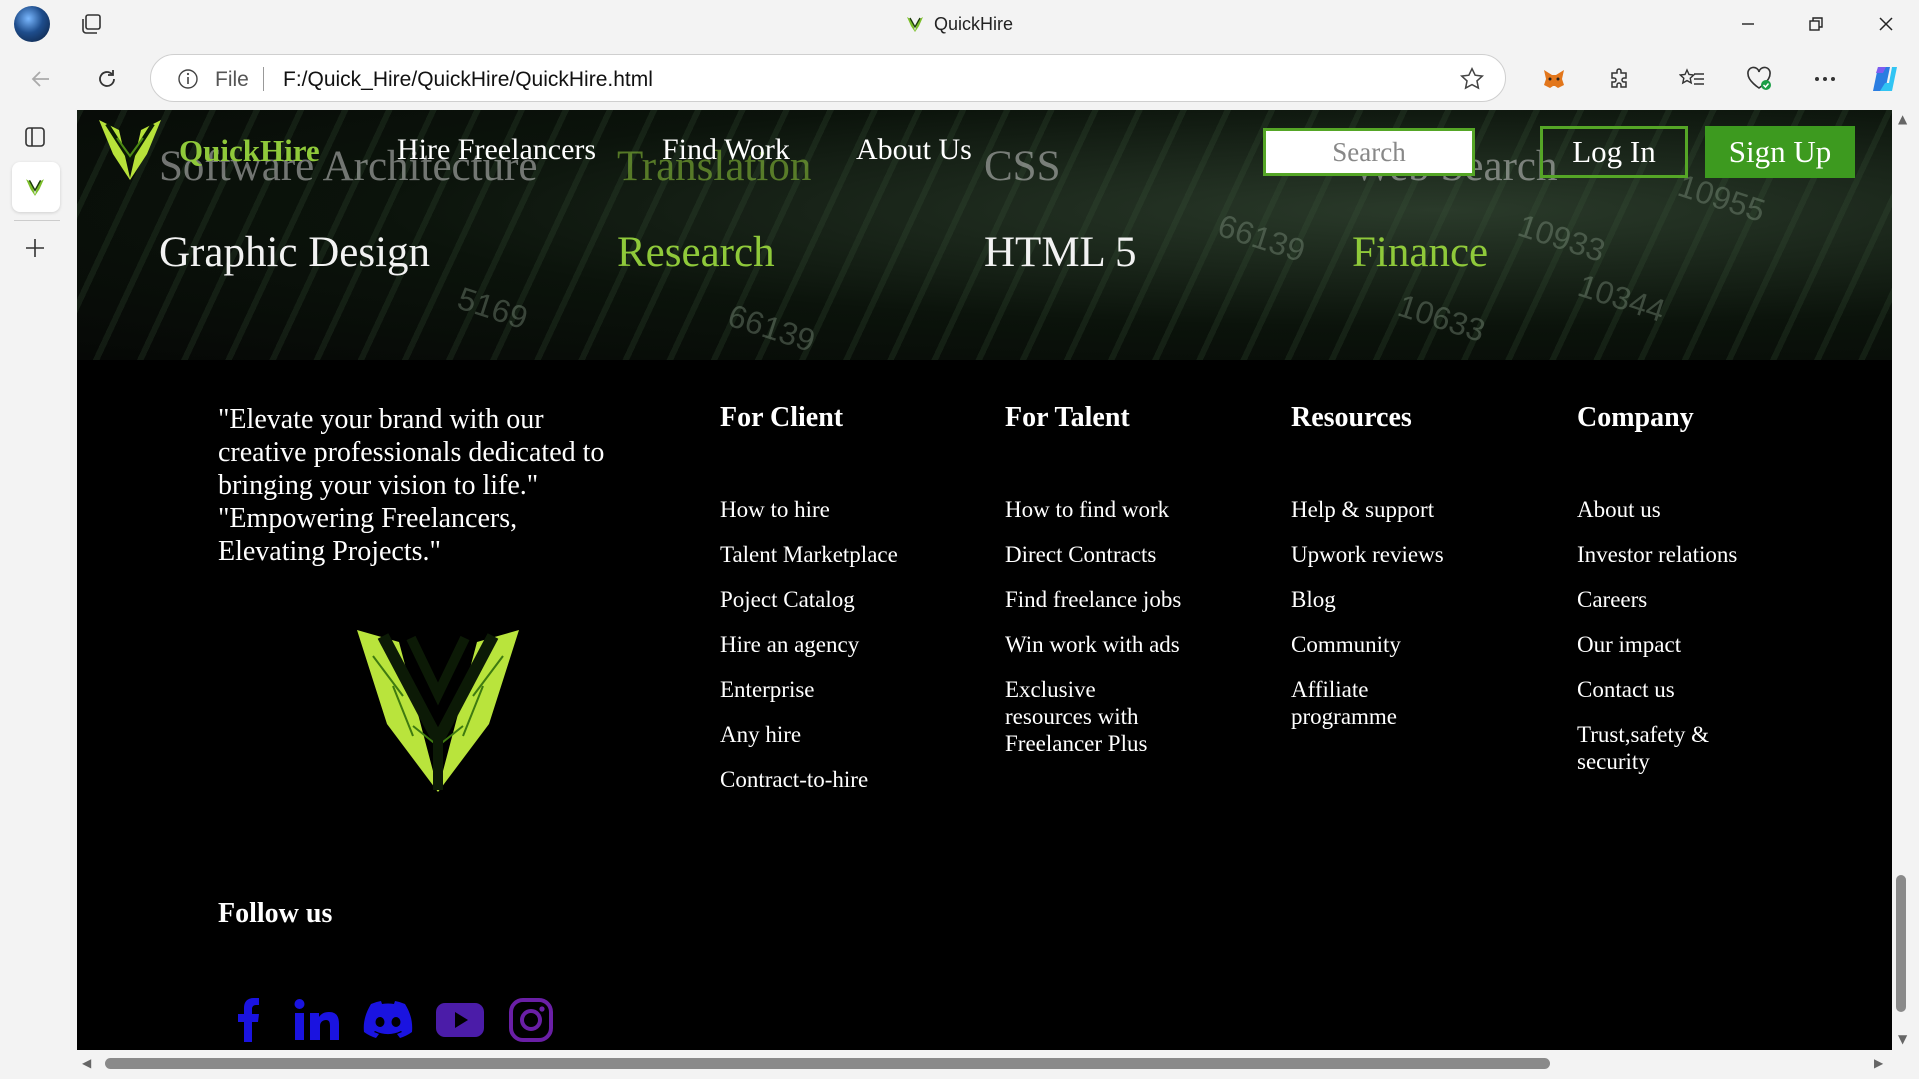 Image resolution: width=1919 pixels, height=1079 pixels. I want to click on restore-button, so click(1816, 24).